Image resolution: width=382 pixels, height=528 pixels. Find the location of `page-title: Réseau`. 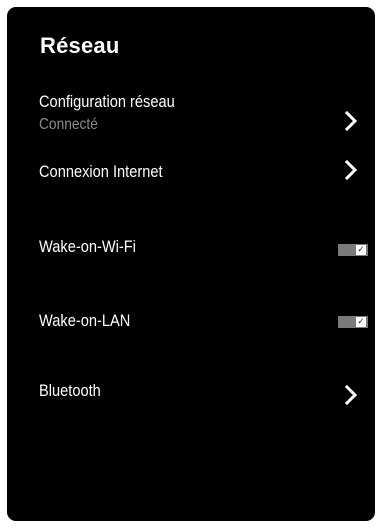

page-title: Réseau is located at coordinates (80, 45).